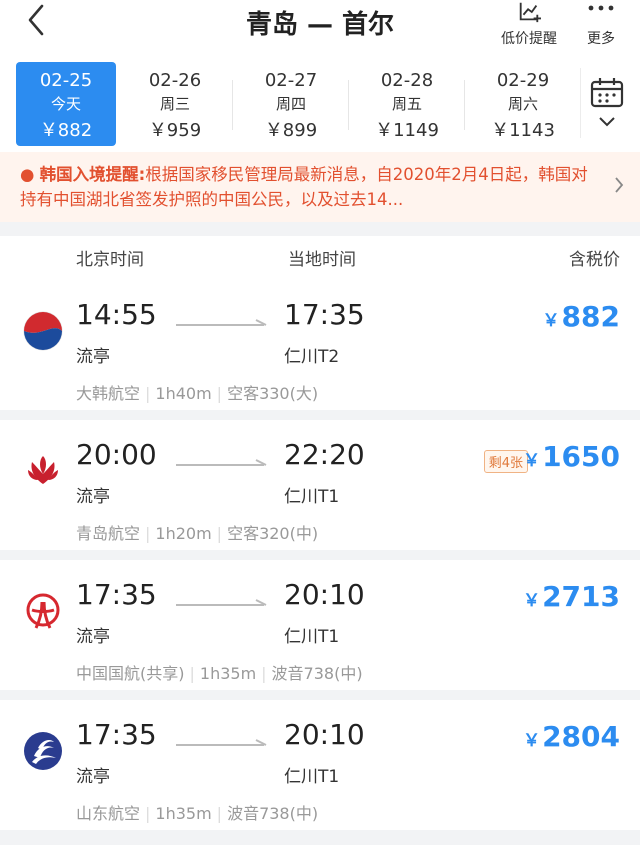 This screenshot has height=845, width=640. Describe the element at coordinates (529, 39) in the screenshot. I see `price-alert-label: 低价提醒` at that location.